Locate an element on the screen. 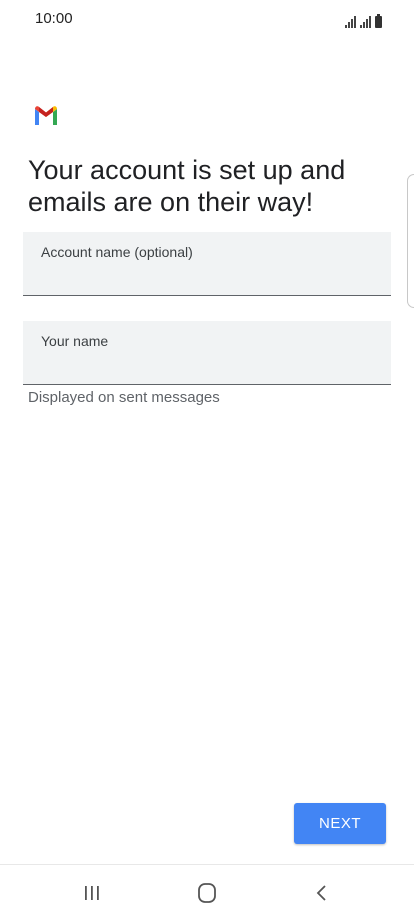  home-button is located at coordinates (207, 893).